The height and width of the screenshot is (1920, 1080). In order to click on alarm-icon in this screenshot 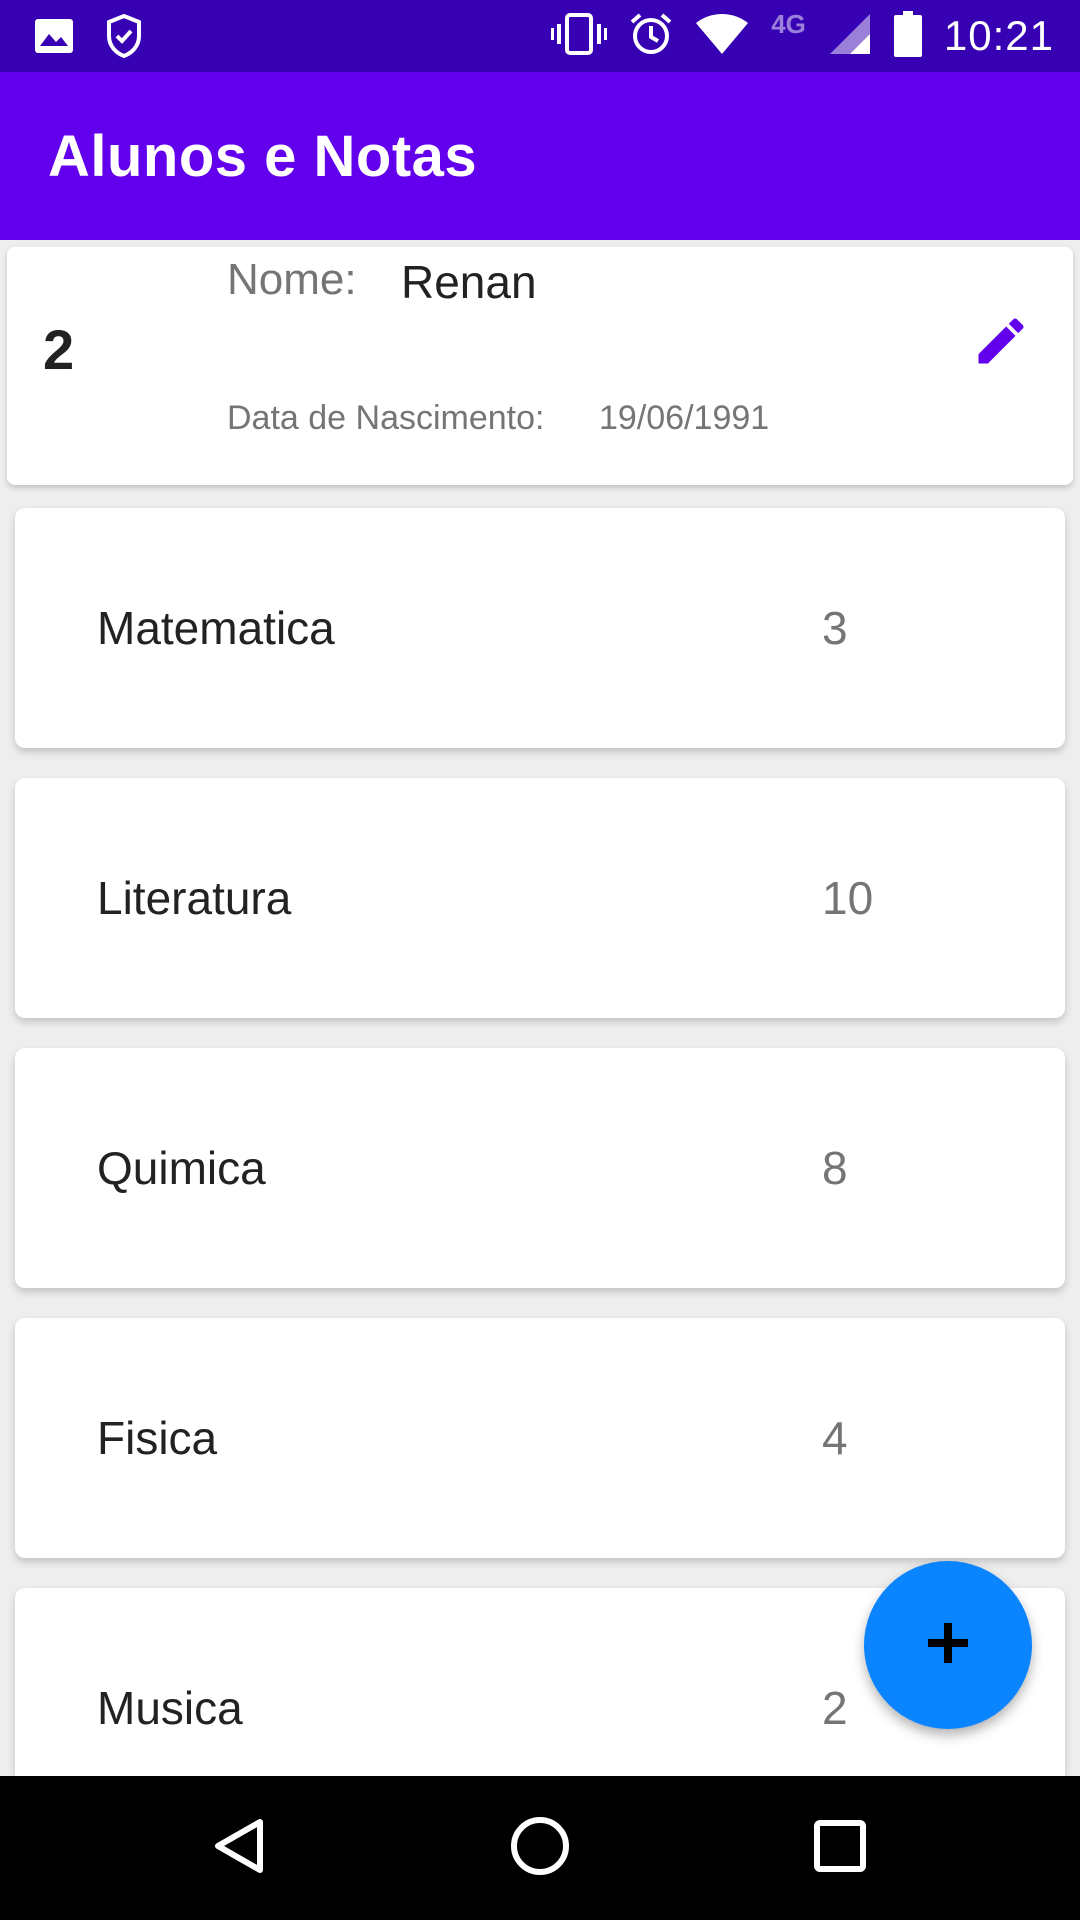, I will do `click(651, 36)`.